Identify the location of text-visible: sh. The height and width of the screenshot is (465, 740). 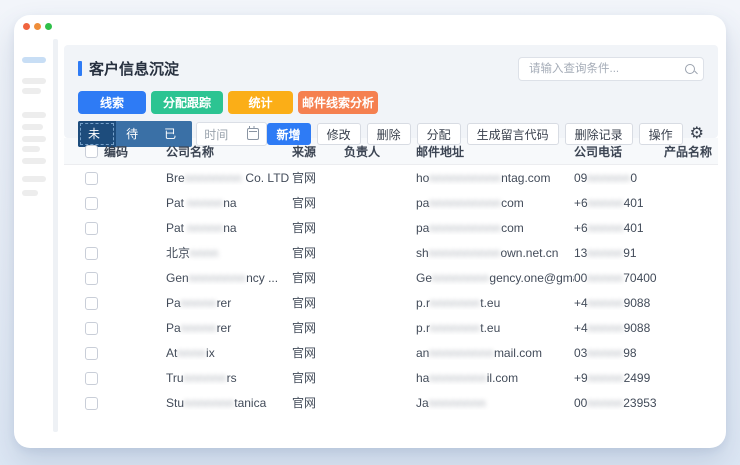
(422, 252).